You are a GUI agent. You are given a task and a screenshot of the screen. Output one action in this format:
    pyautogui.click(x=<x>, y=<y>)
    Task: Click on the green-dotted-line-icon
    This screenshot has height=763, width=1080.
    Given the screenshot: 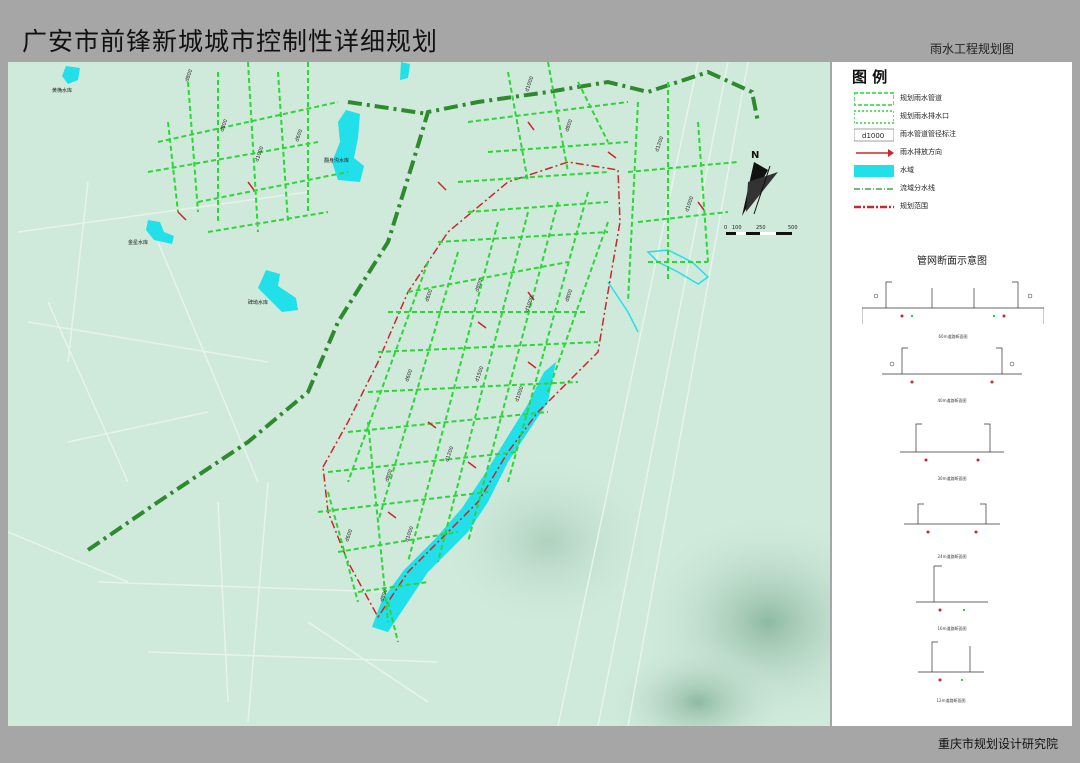 What is the action you would take?
    pyautogui.click(x=874, y=117)
    